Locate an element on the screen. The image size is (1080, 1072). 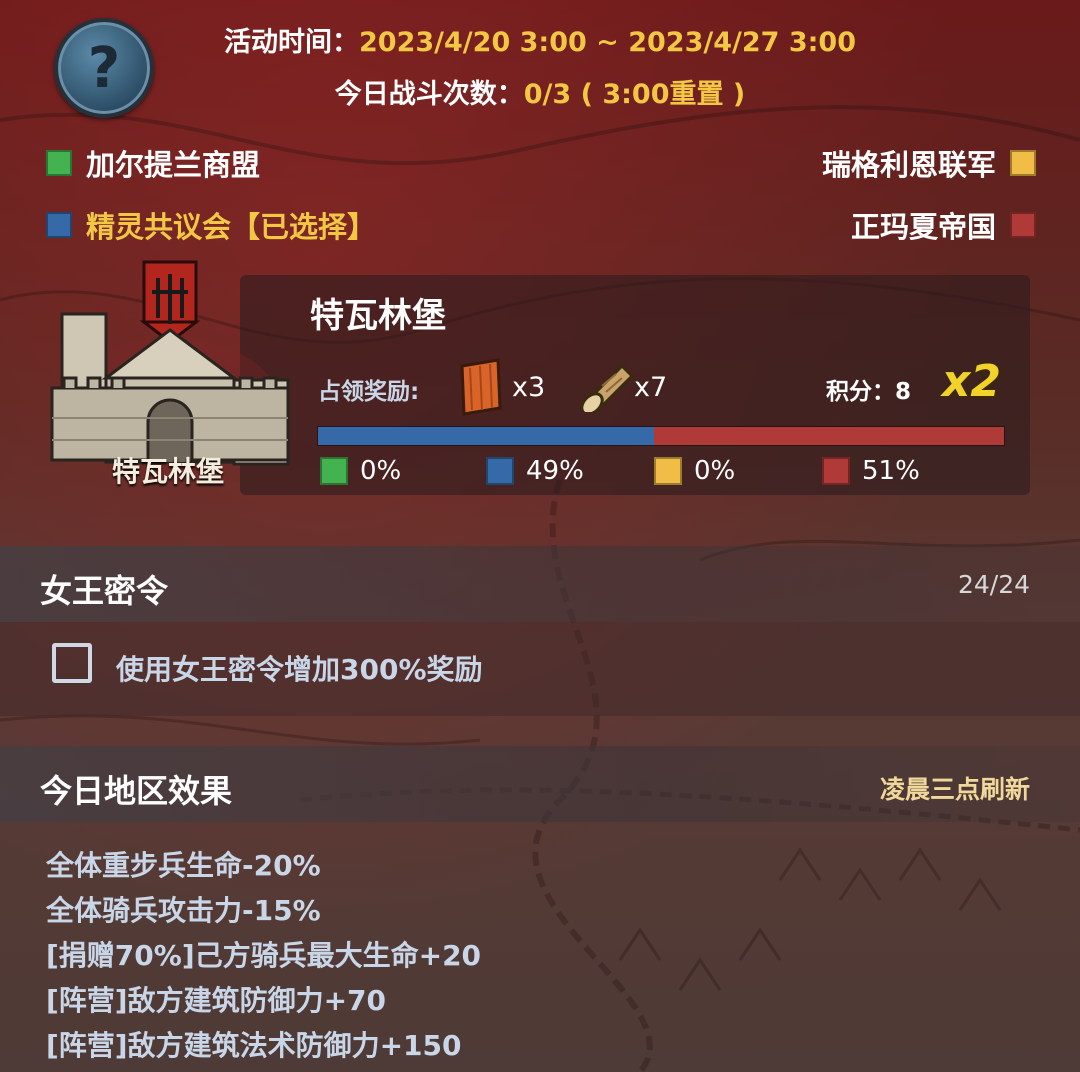
queen-order-checkbox-label: 使用女王密令增加300%奖励 is located at coordinates (299, 668).